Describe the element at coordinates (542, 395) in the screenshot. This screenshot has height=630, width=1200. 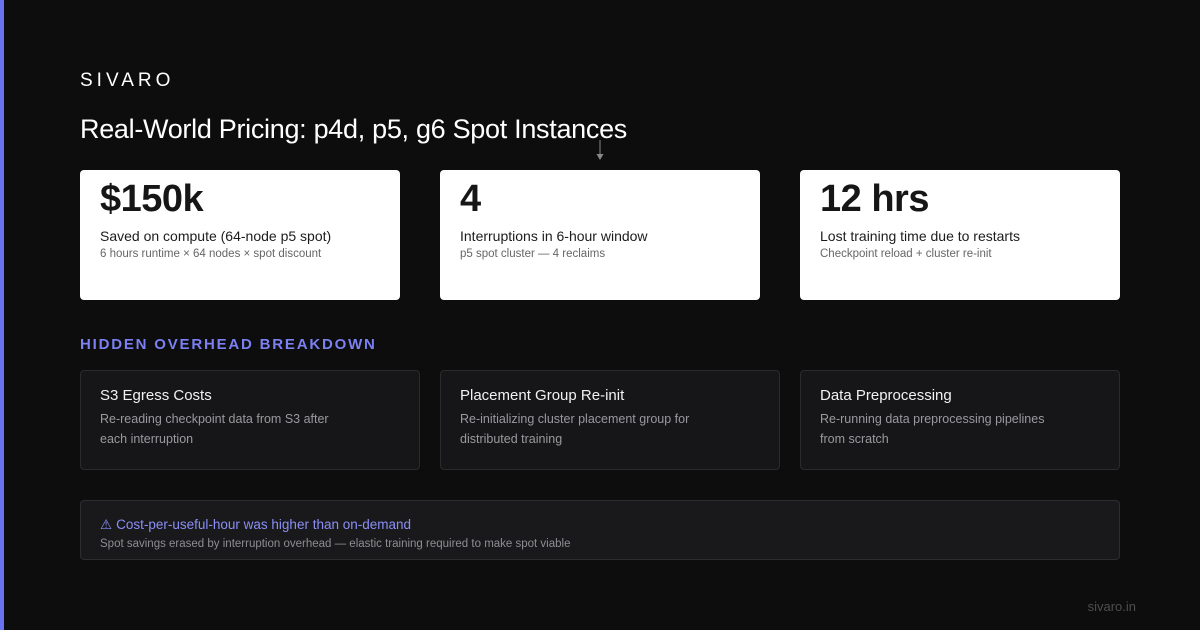
I see `overhead-card-title: Placement Group Re-init` at that location.